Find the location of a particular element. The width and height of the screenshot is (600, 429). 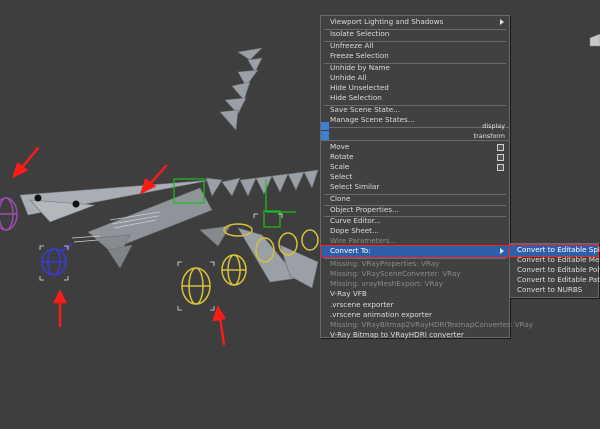

menu-item-scale: Scale is located at coordinates (415, 167).